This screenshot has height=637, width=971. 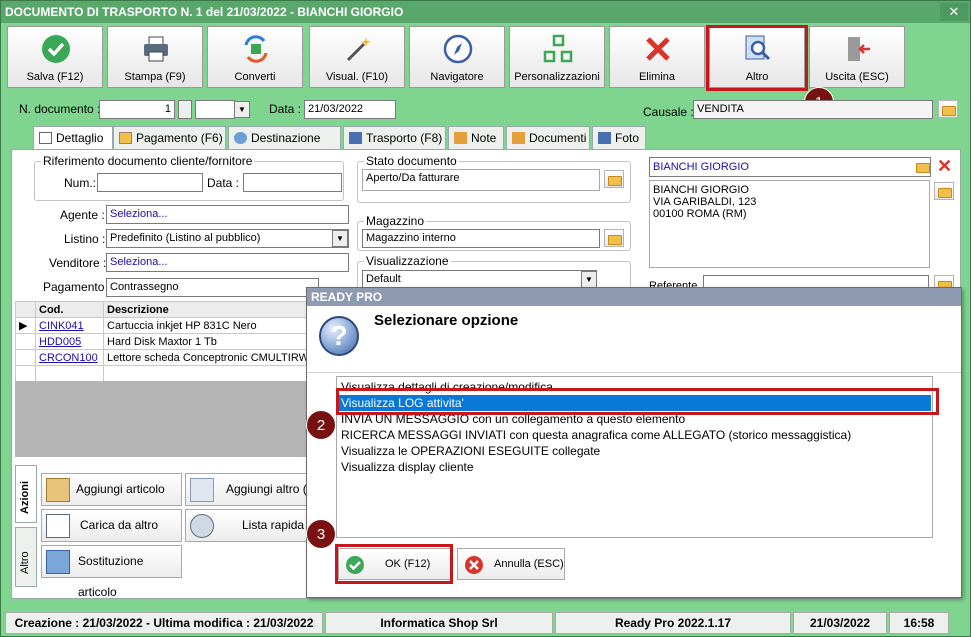 I want to click on quick-list-icon, so click(x=202, y=526).